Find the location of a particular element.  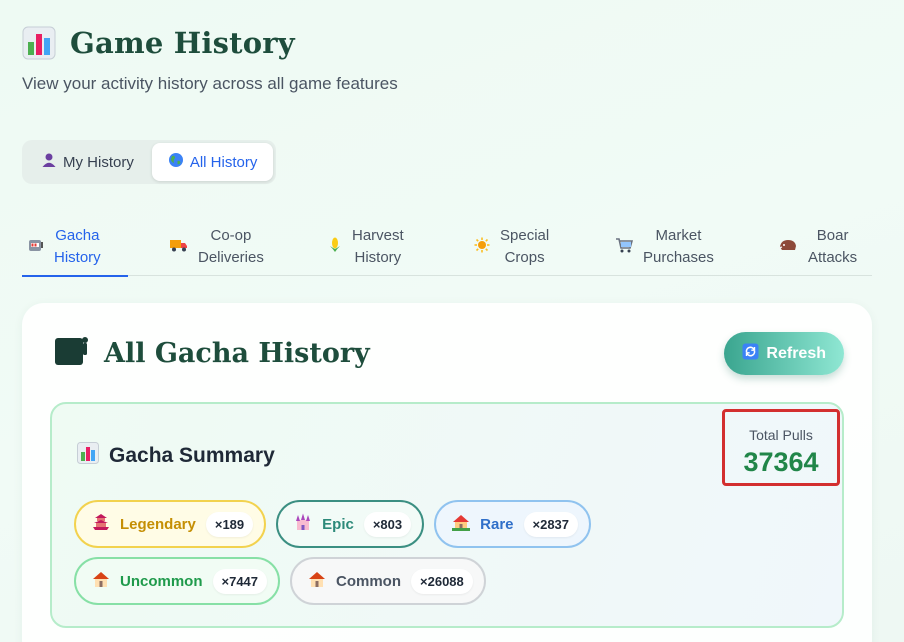

person-icon is located at coordinates (49, 162).